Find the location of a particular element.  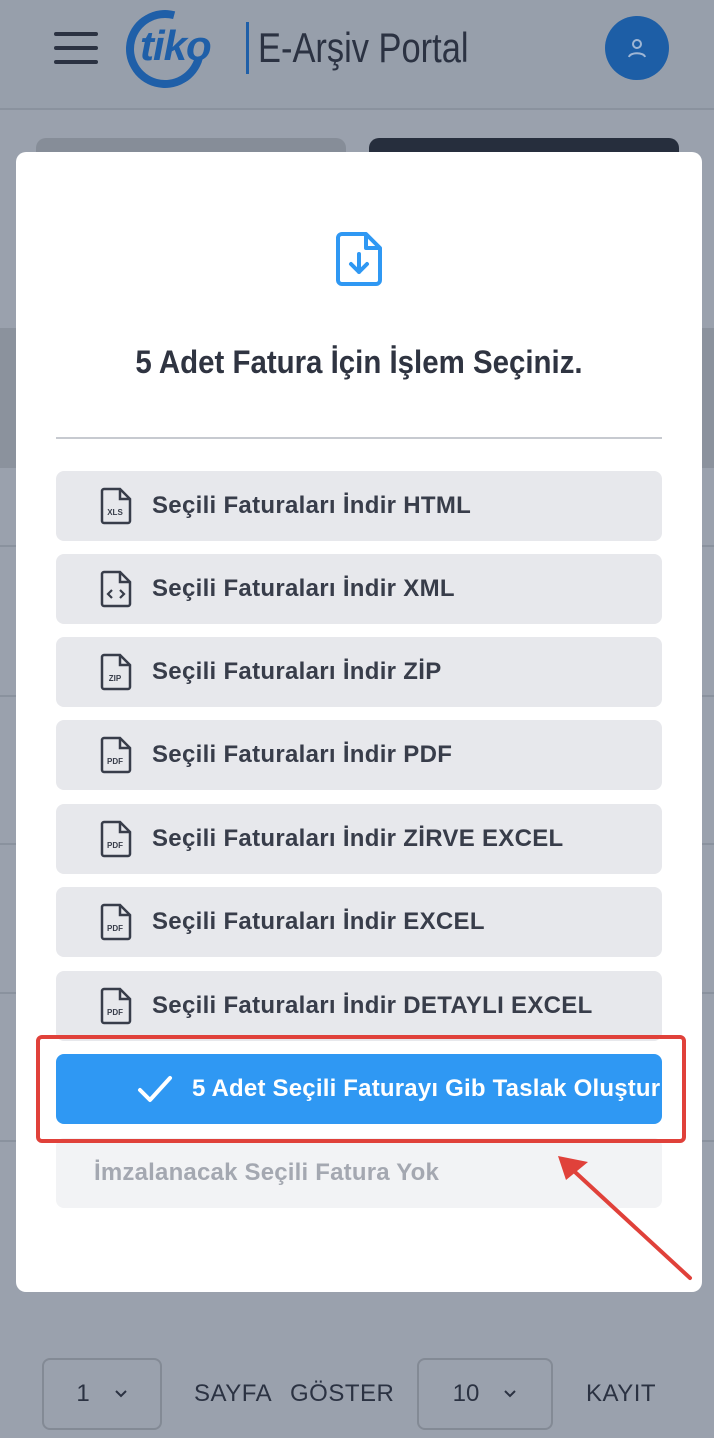

file-download-icon is located at coordinates (359, 259).